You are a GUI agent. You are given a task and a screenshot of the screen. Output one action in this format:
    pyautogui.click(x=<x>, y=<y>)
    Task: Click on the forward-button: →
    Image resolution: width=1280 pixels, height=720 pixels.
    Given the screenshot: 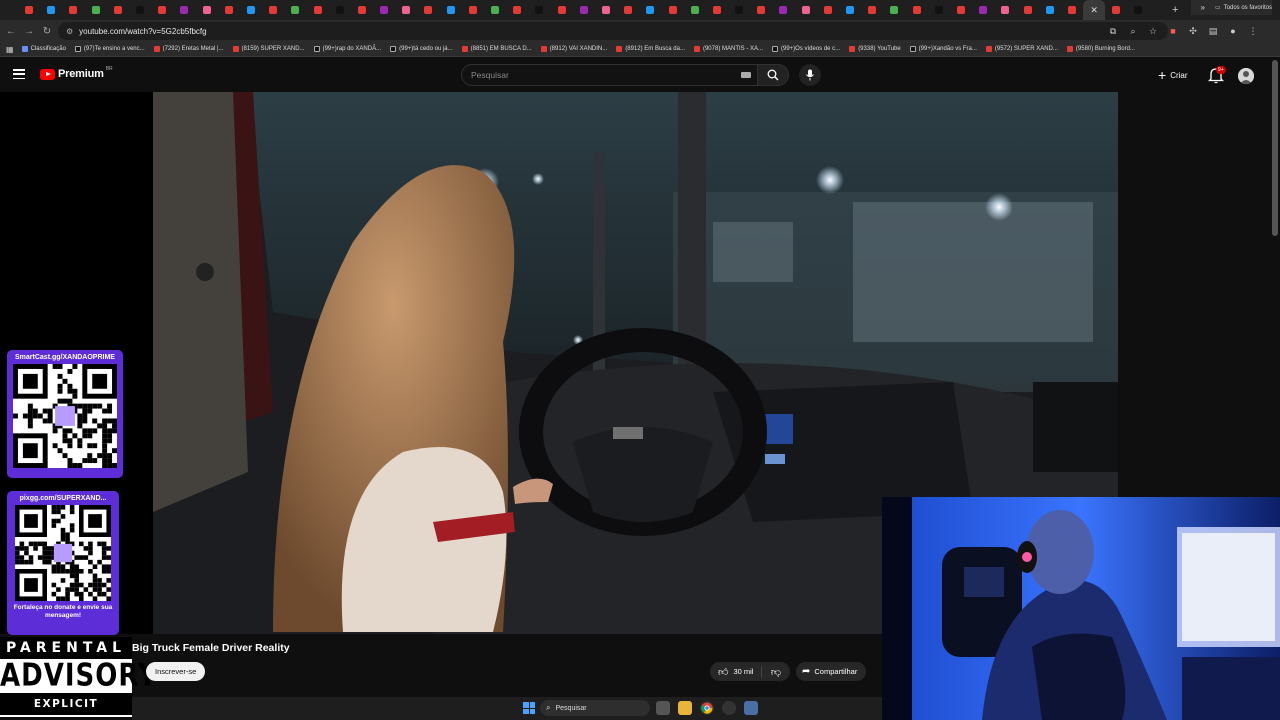 What is the action you would take?
    pyautogui.click(x=29, y=31)
    